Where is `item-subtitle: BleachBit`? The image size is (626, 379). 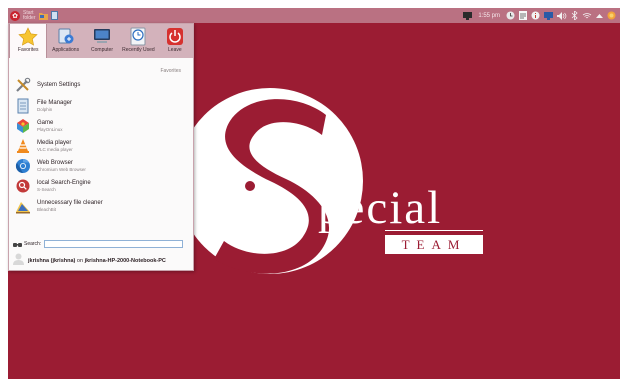 item-subtitle: BleachBit is located at coordinates (47, 209).